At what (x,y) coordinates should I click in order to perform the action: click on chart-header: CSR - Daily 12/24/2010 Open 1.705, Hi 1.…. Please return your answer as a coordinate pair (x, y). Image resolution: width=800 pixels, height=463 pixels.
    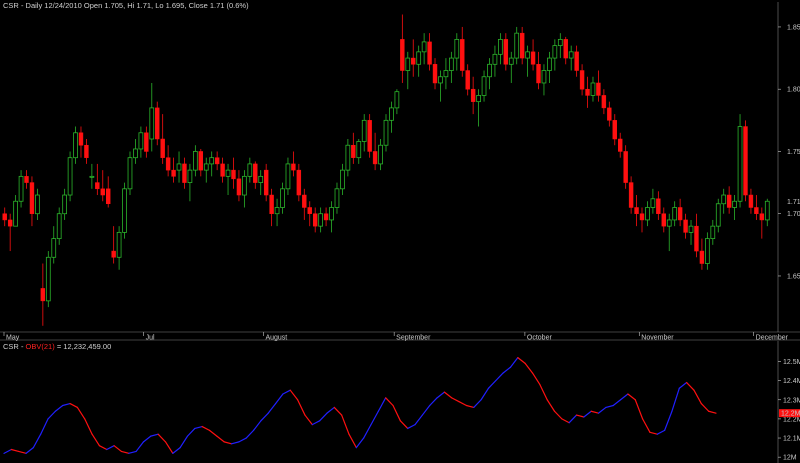
    Looking at the image, I should click on (126, 5).